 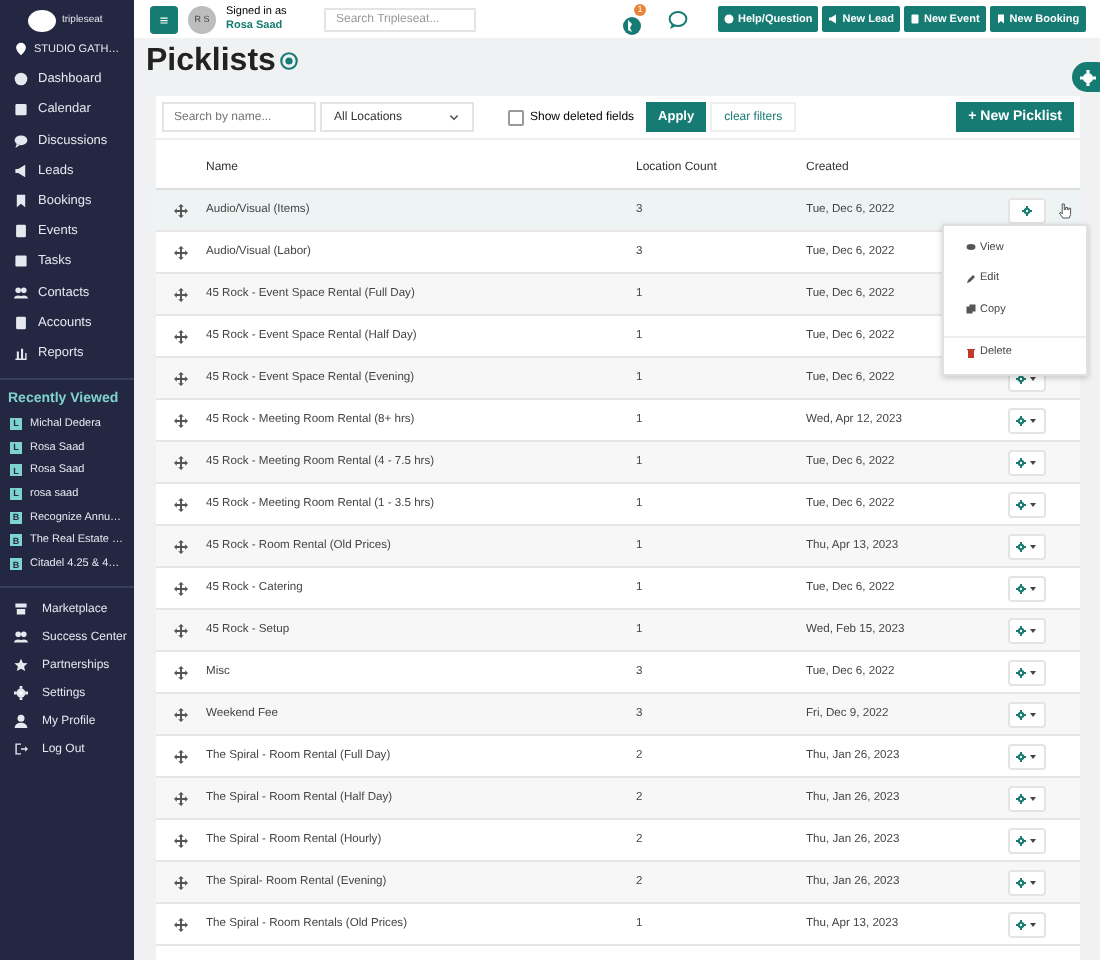 What do you see at coordinates (971, 278) in the screenshot?
I see `pencil-icon` at bounding box center [971, 278].